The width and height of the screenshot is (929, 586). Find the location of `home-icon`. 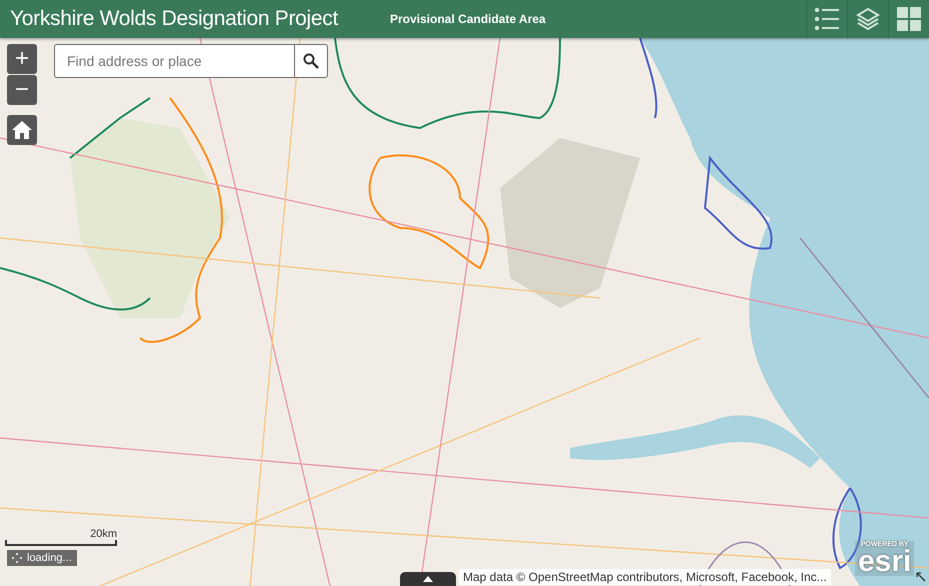

home-icon is located at coordinates (22, 130).